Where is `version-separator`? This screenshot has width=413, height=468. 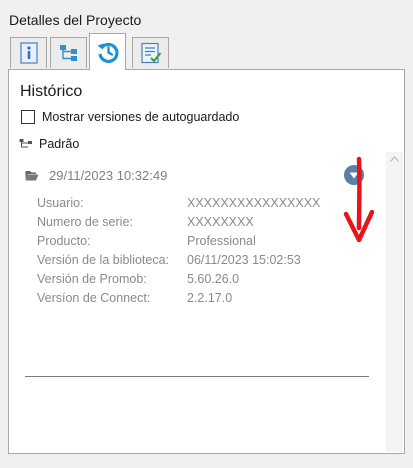 version-separator is located at coordinates (197, 376).